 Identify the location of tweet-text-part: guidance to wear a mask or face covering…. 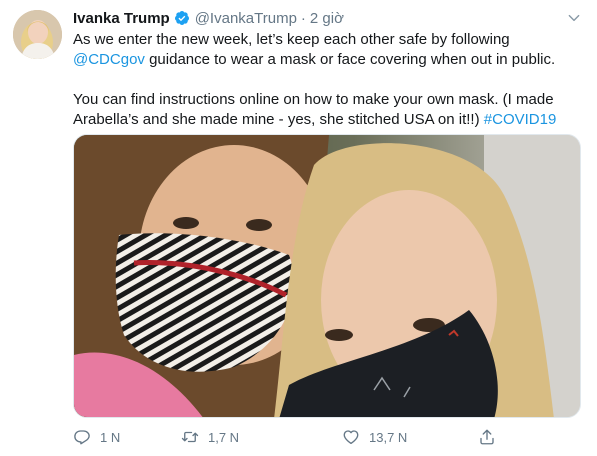
(350, 59).